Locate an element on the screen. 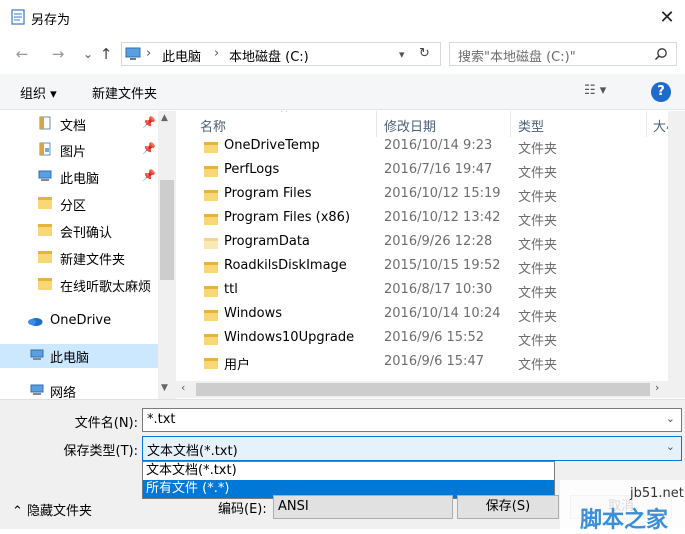 This screenshot has height=534, width=685. file-date: 2016/9/6 15:47 is located at coordinates (434, 361).